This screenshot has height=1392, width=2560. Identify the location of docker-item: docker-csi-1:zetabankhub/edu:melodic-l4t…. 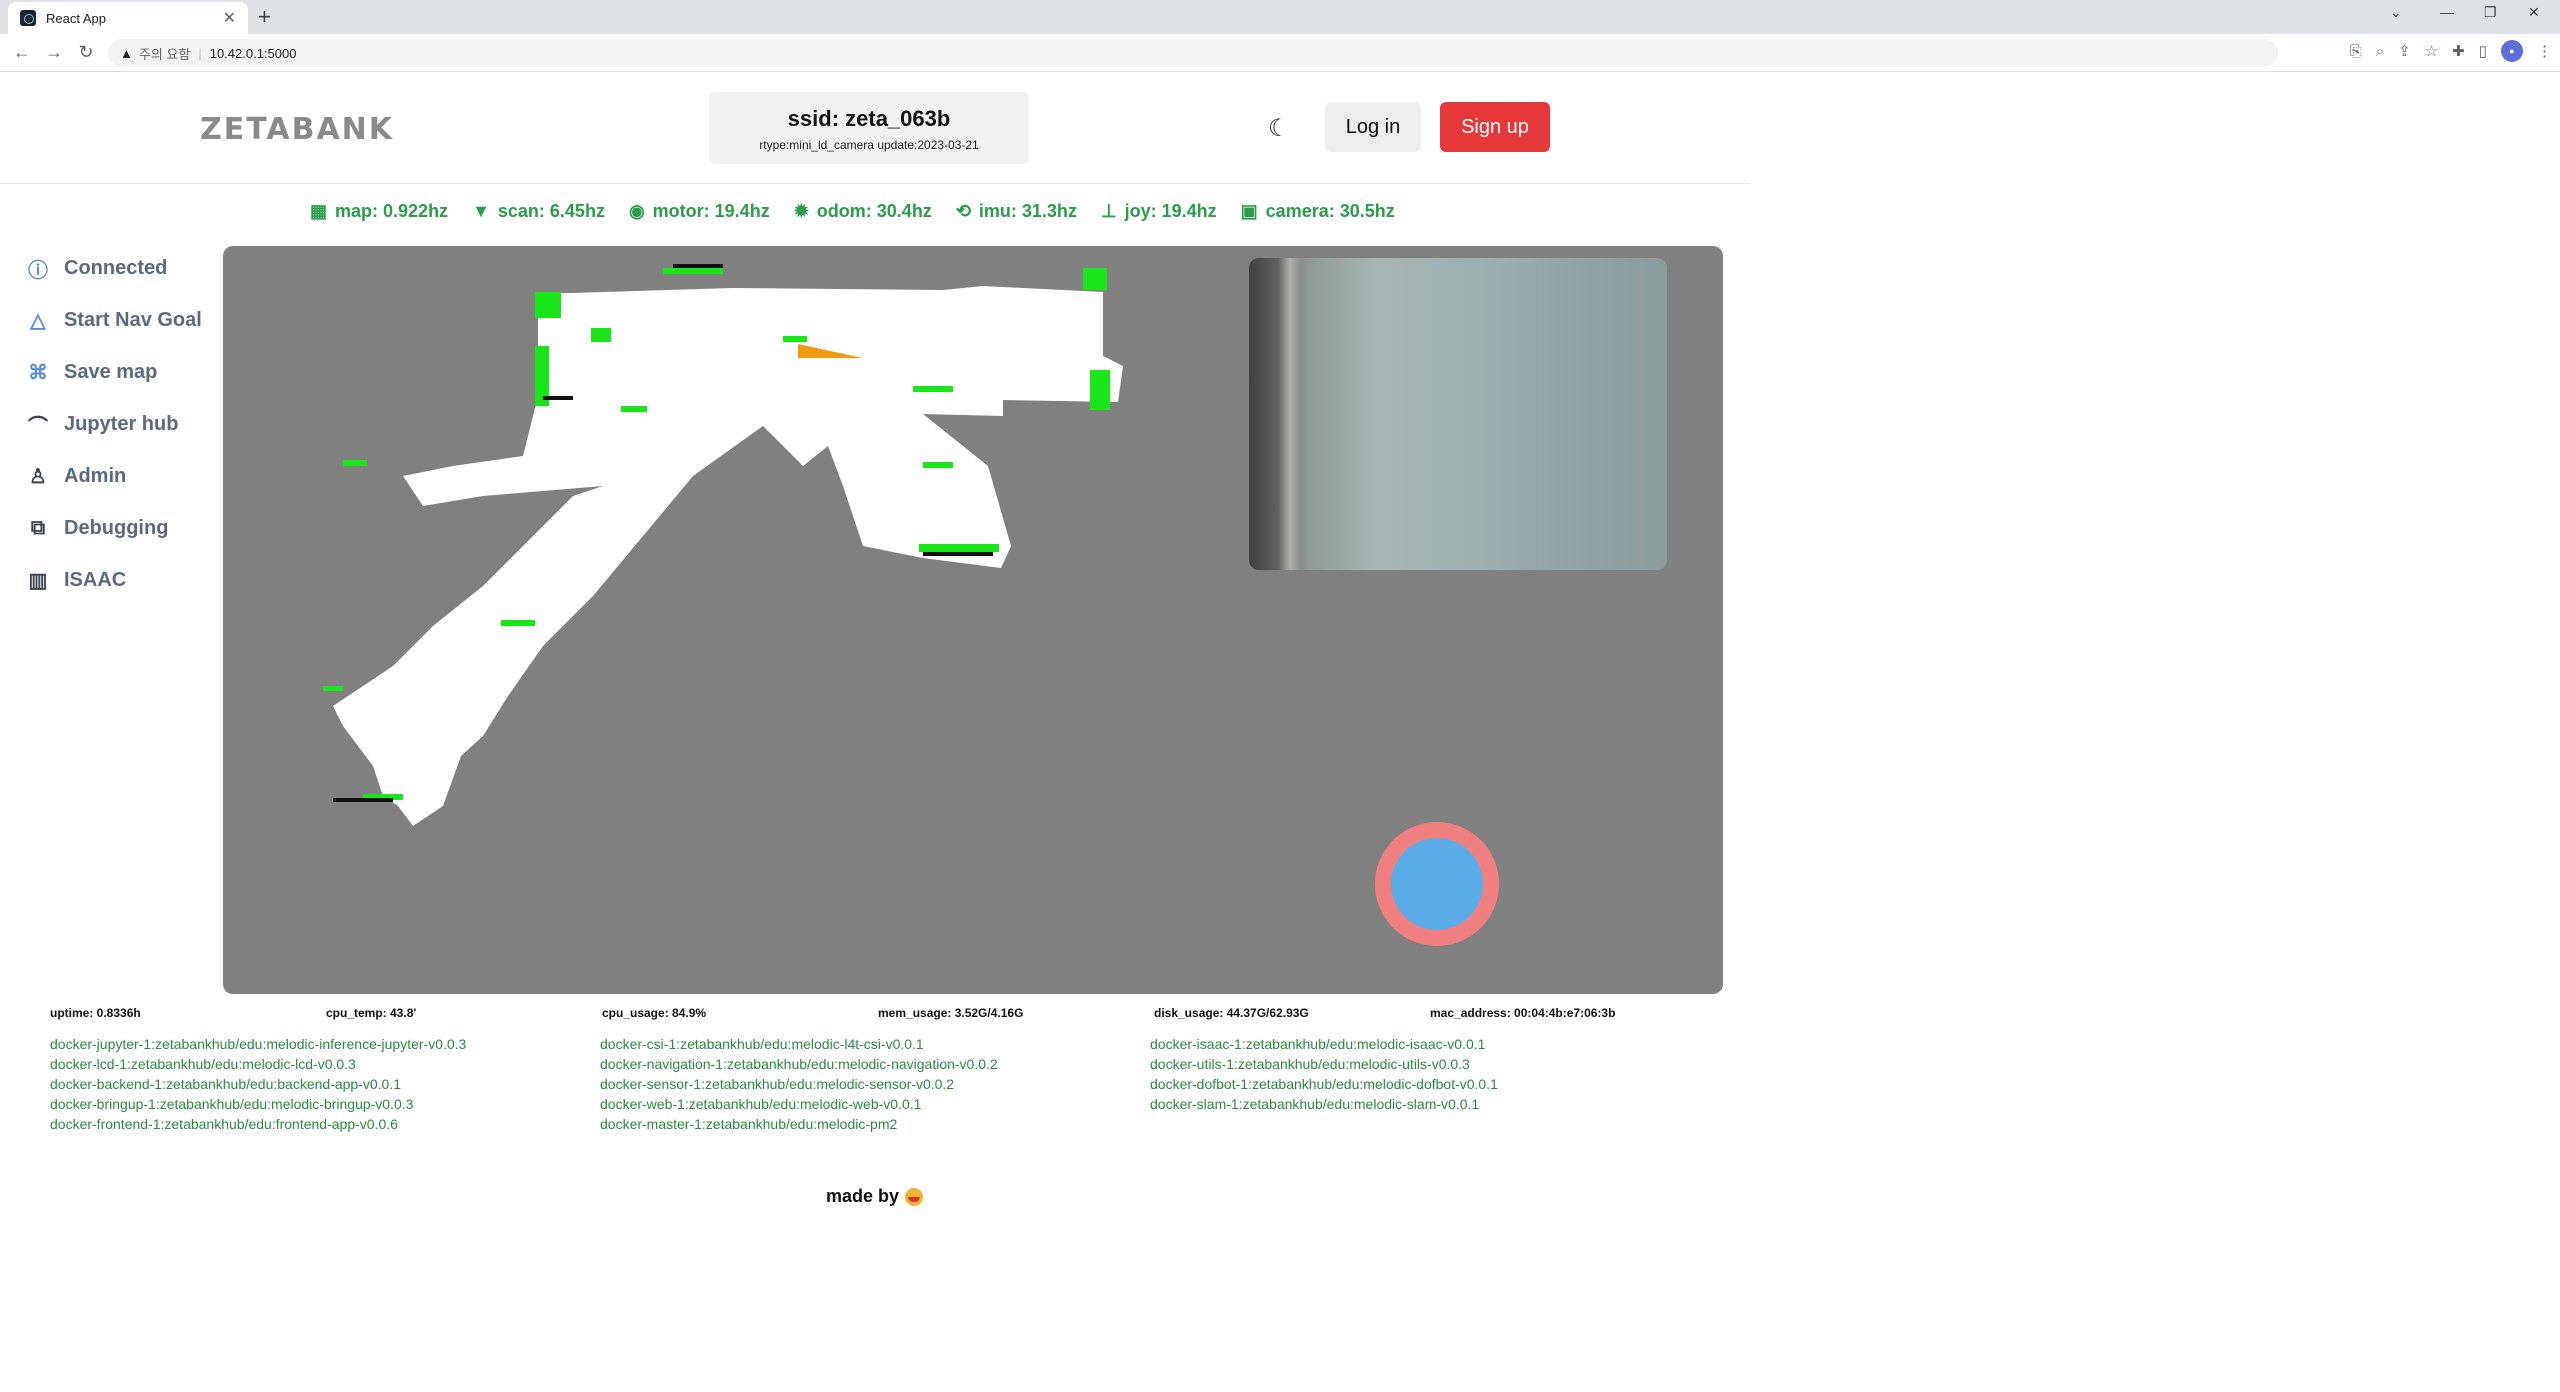
(762, 1044).